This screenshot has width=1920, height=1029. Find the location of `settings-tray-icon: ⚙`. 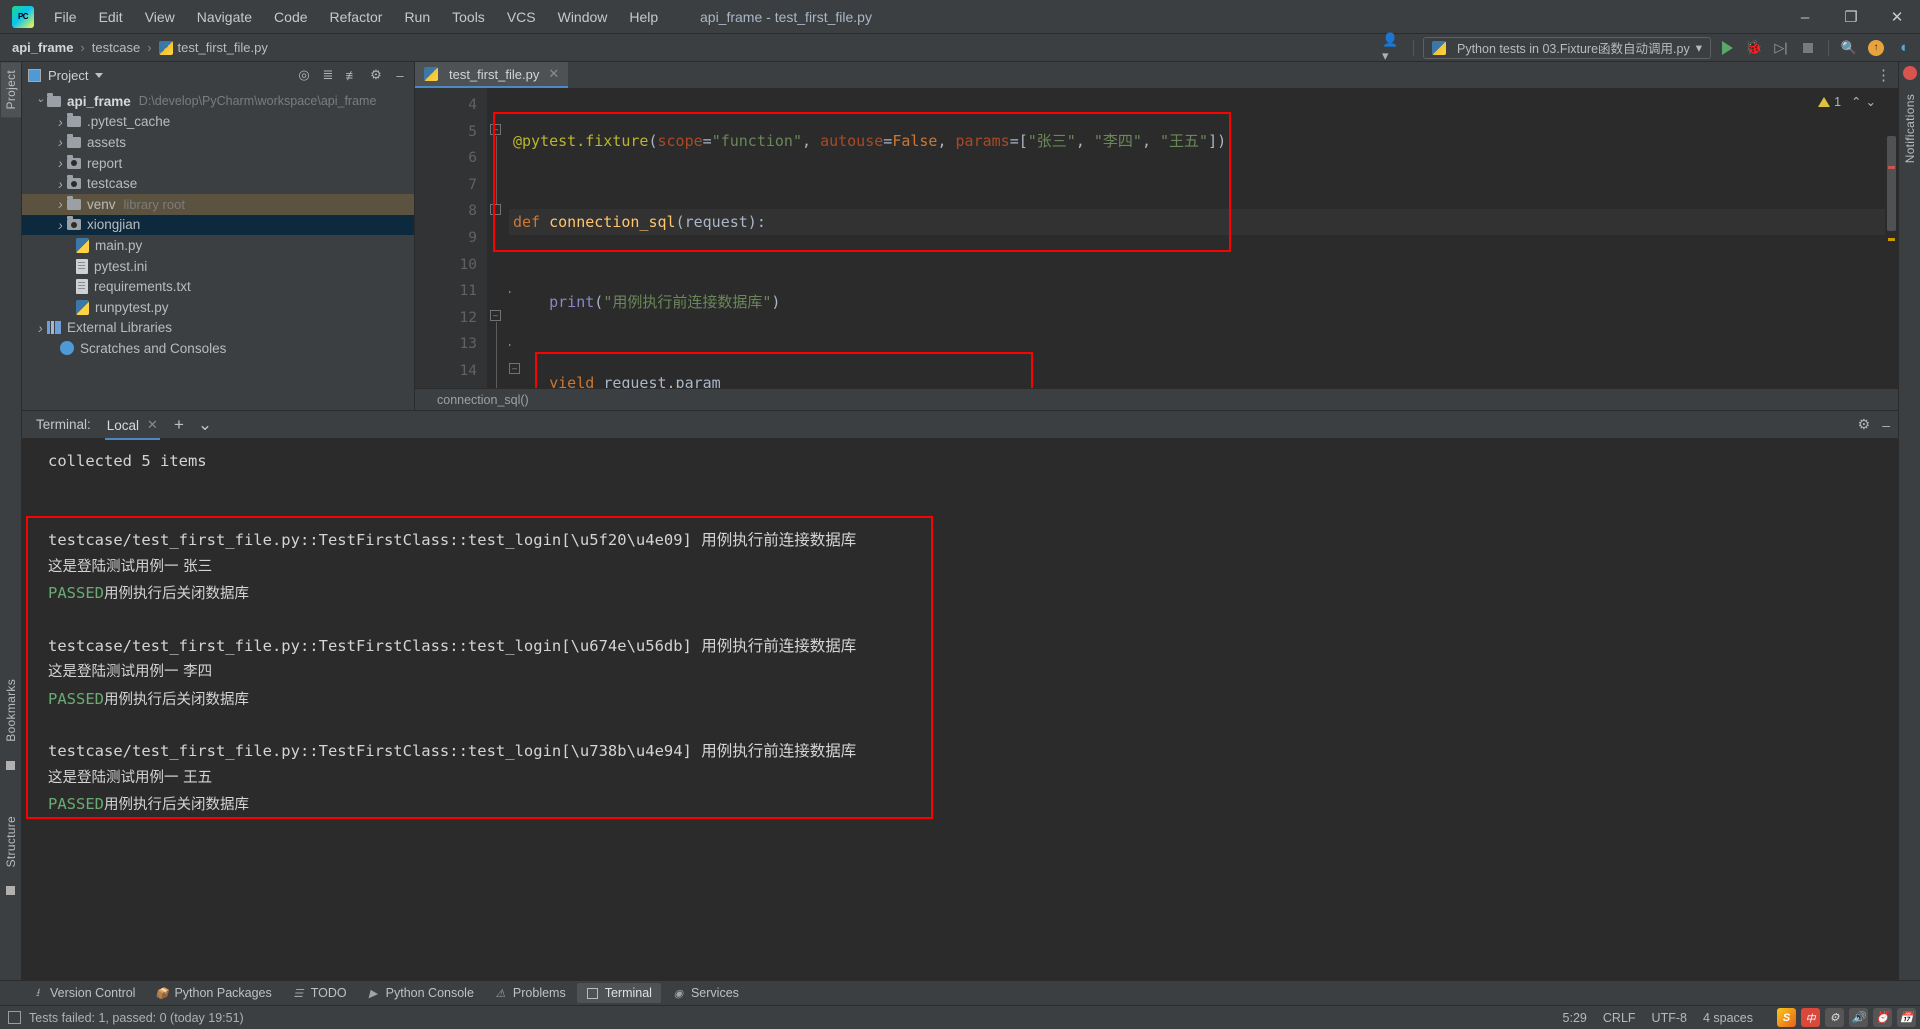

settings-tray-icon: ⚙ is located at coordinates (1834, 1017).